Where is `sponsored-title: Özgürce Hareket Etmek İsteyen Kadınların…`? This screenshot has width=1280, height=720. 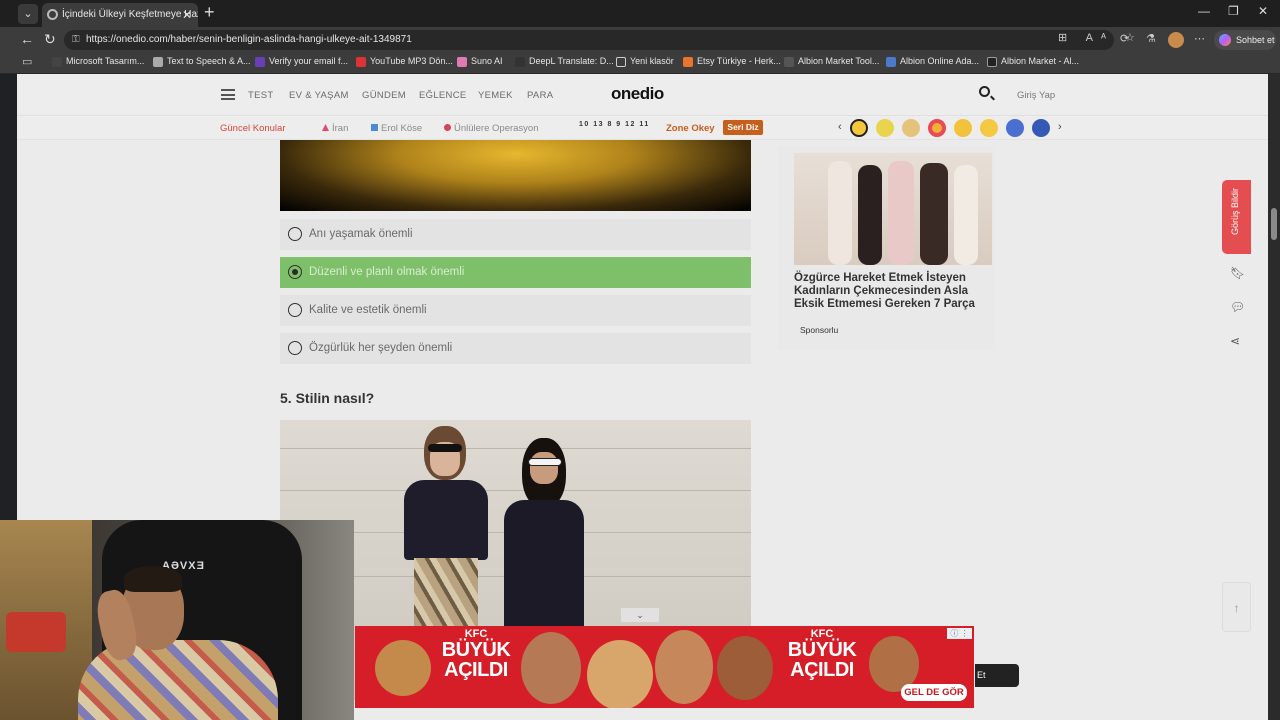
sponsored-title: Özgürce Hareket Etmek İsteyen Kadınların… is located at coordinates (889, 291).